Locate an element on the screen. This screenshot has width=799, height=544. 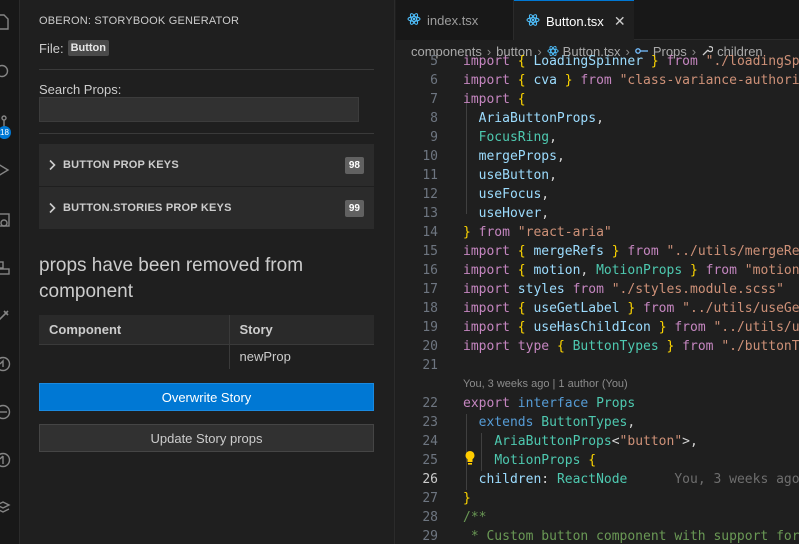
remote-explorer-icon is located at coordinates (10, 268).